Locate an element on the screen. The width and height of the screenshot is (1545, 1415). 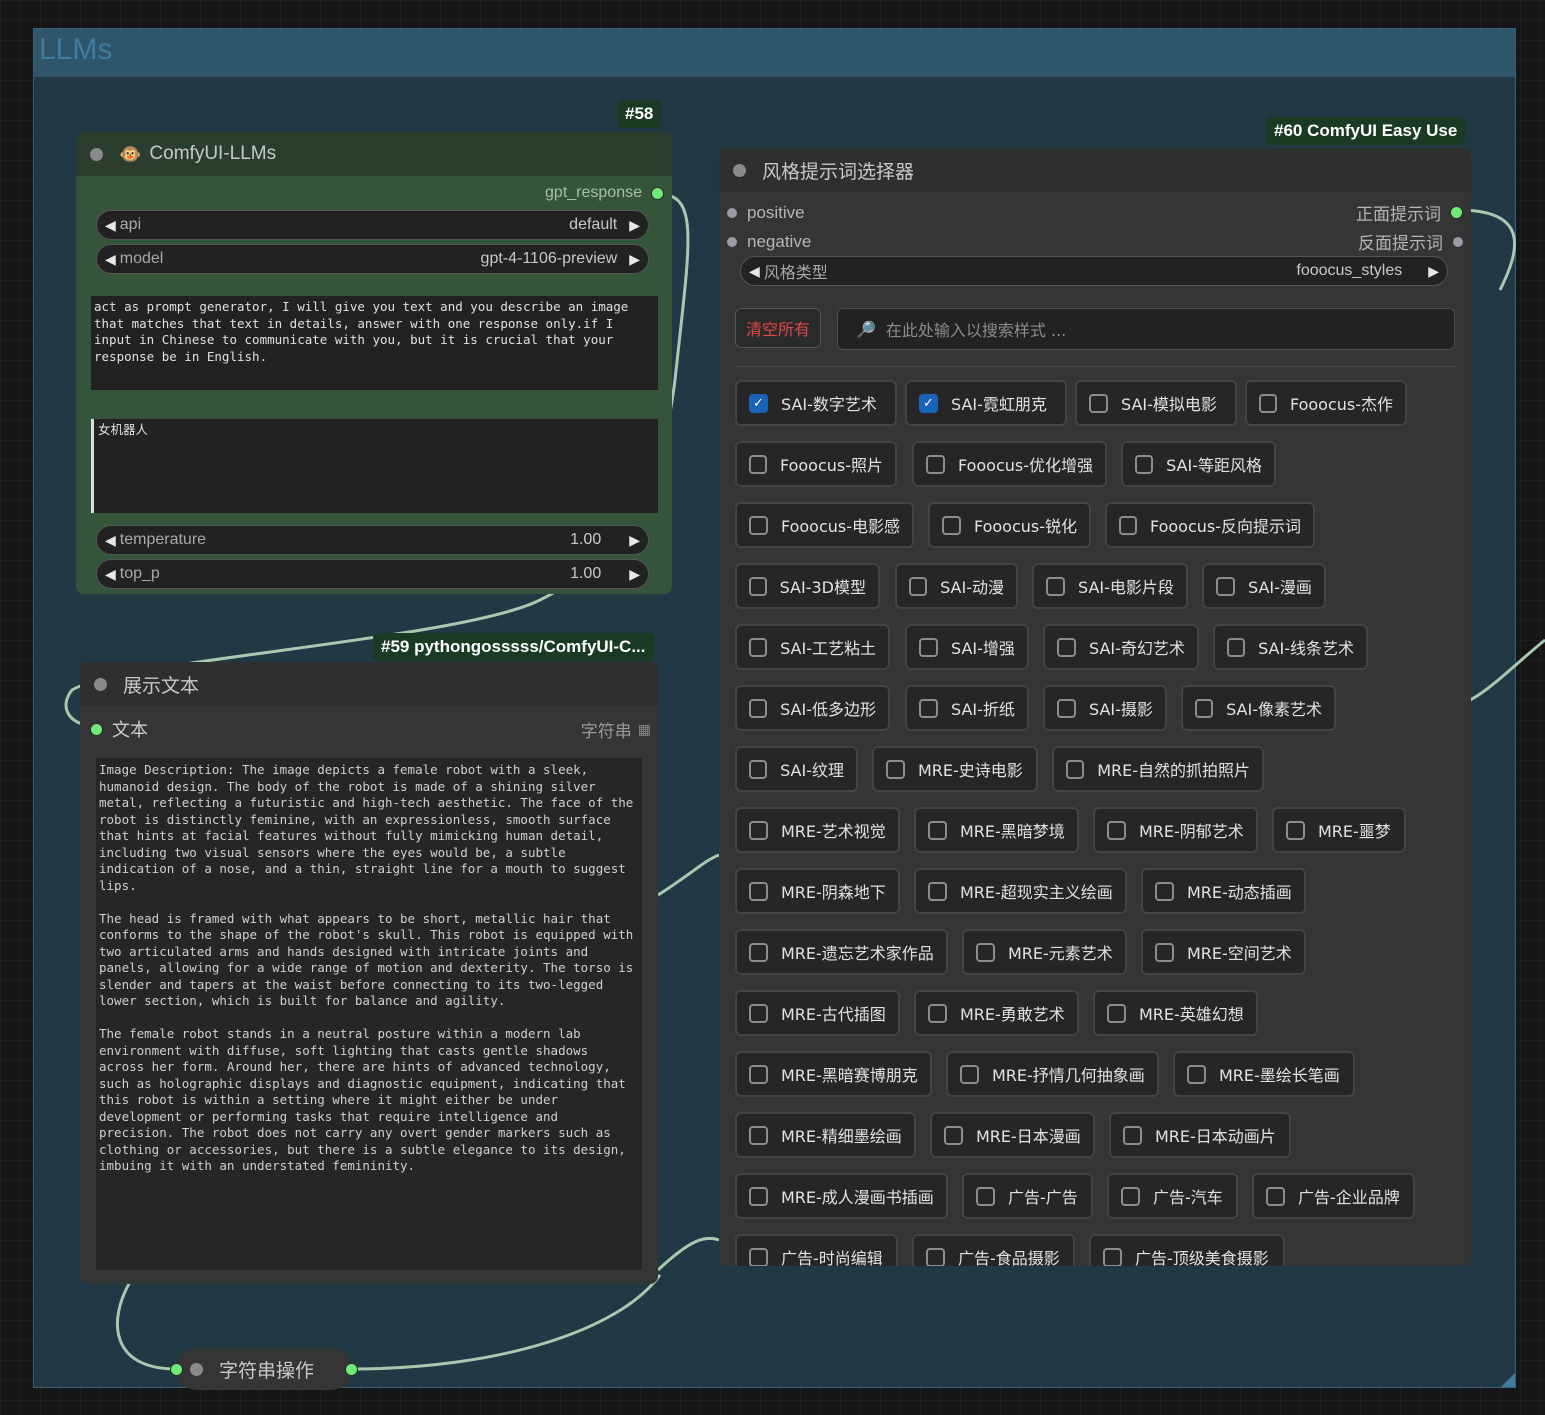
style-chip: MRE-勇敢艺术 is located at coordinates (996, 1013).